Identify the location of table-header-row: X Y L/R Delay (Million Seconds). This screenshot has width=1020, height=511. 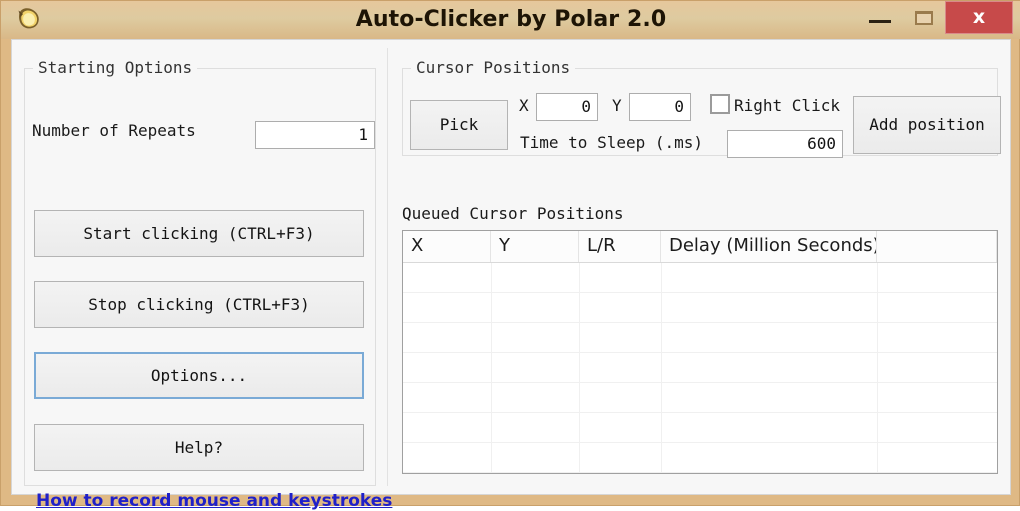
(700, 247).